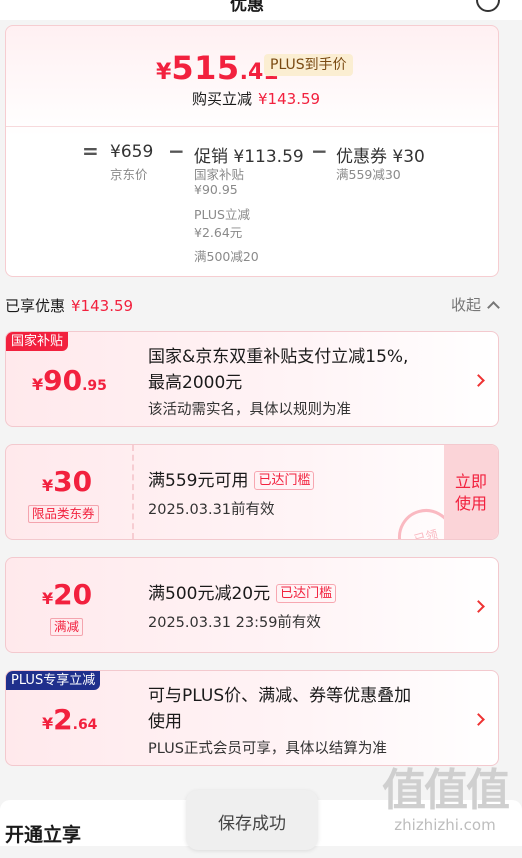 The width and height of the screenshot is (522, 858). Describe the element at coordinates (63, 719) in the screenshot. I see `amount-integer: 2` at that location.